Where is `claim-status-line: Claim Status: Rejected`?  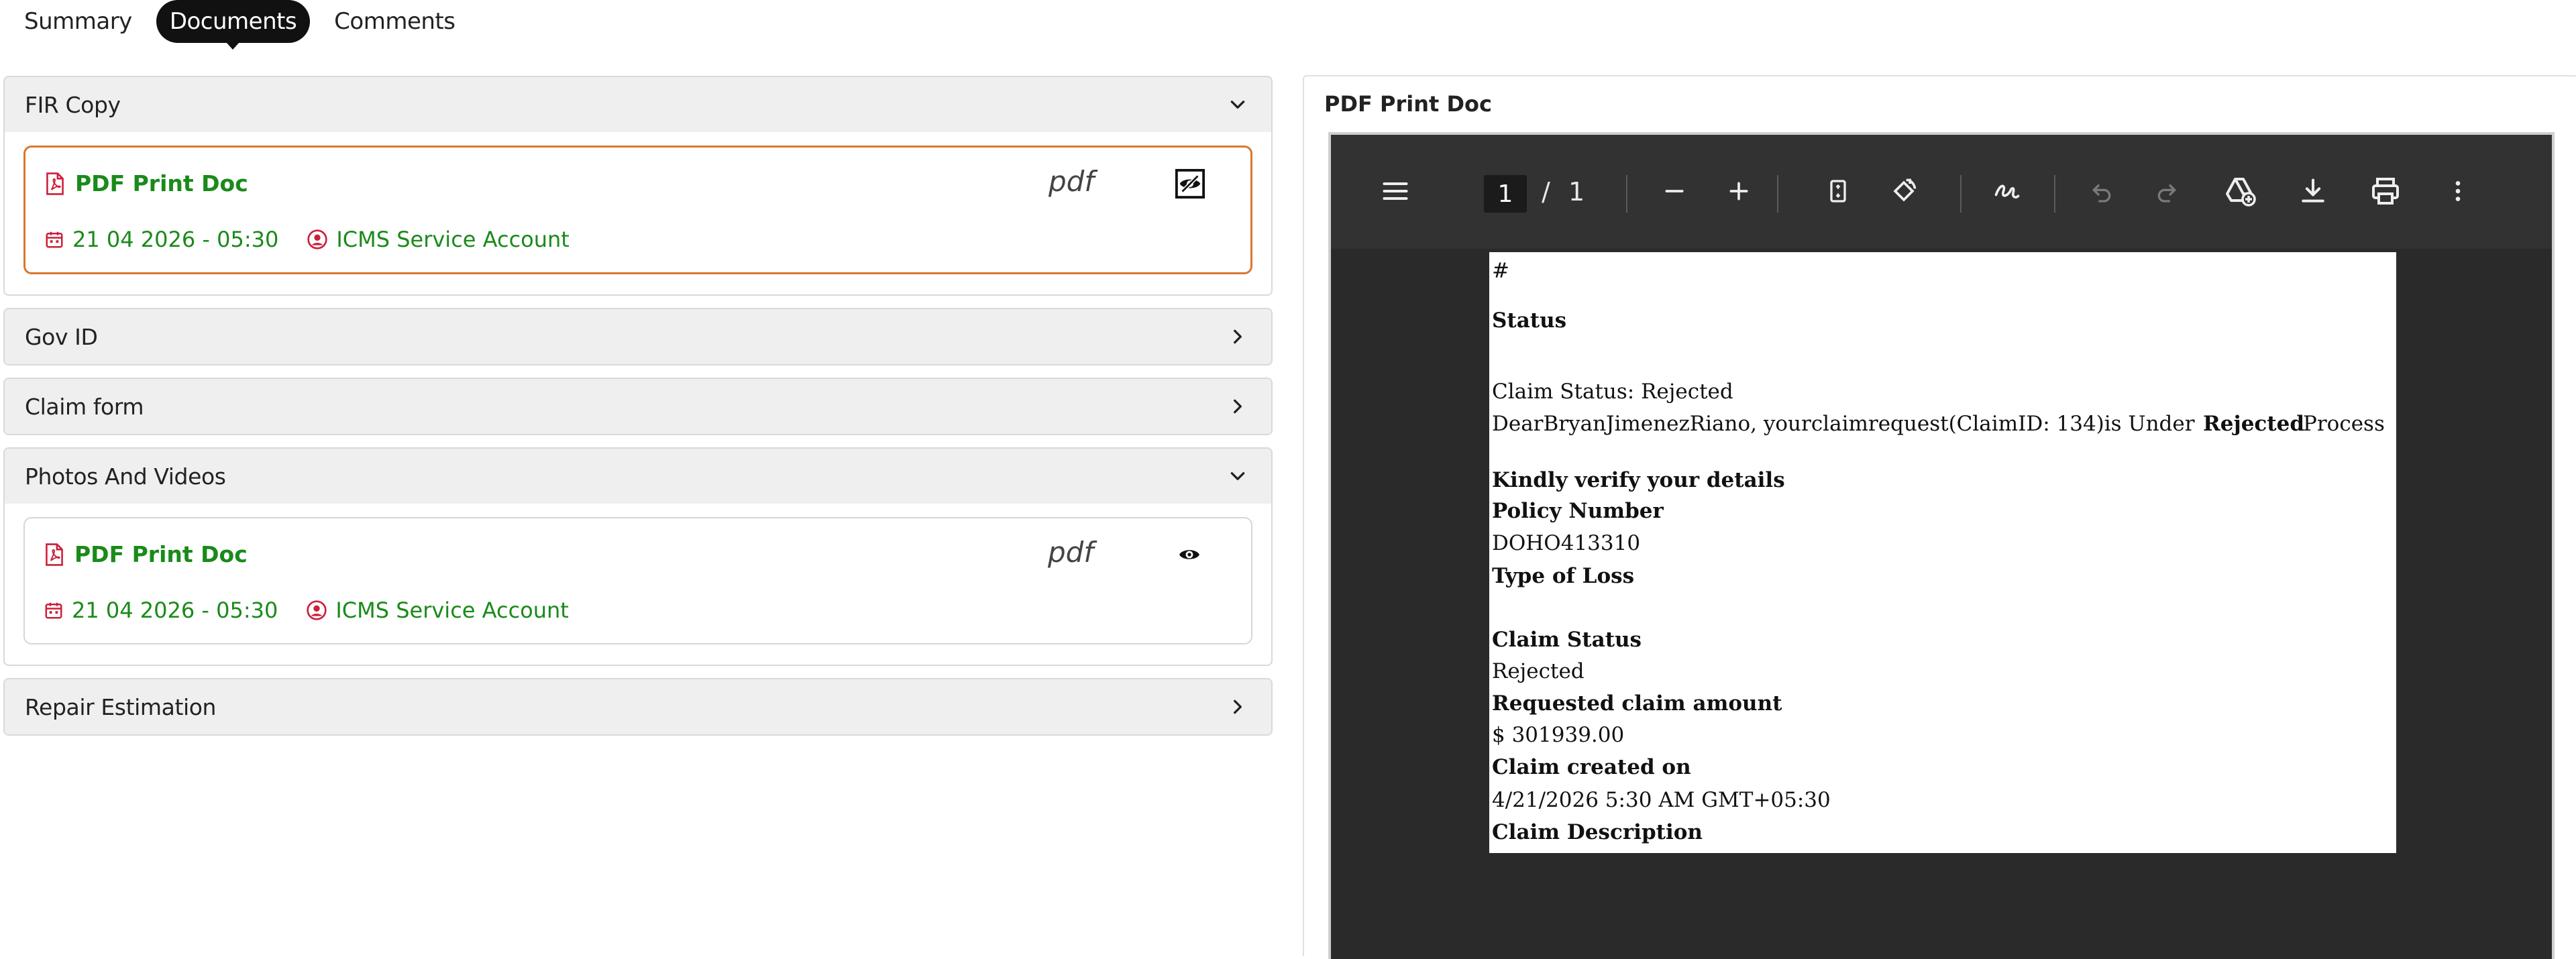
claim-status-line: Claim Status: Rejected is located at coordinates (1612, 392).